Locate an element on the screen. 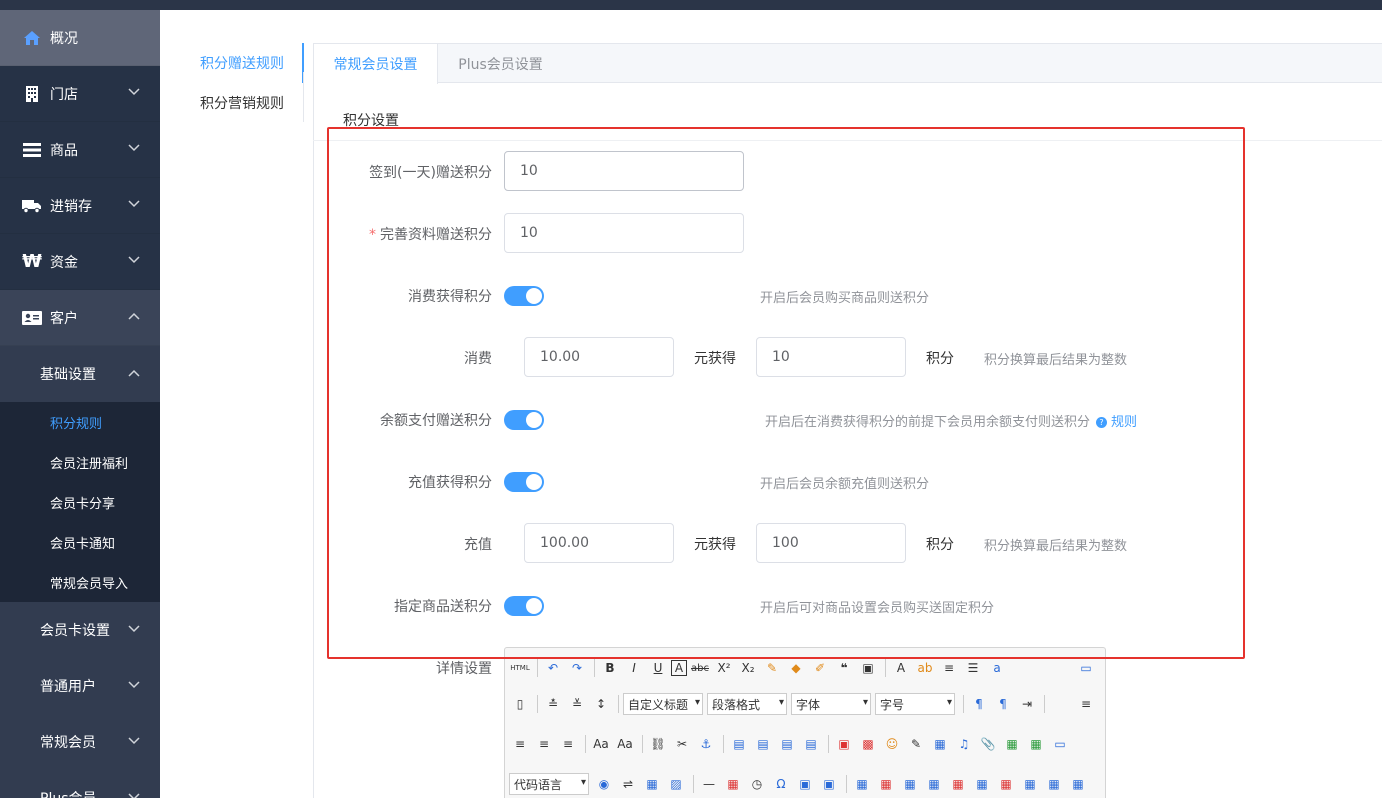  subnav-points-marketing-rules: 积分营销规则 is located at coordinates (232, 103).